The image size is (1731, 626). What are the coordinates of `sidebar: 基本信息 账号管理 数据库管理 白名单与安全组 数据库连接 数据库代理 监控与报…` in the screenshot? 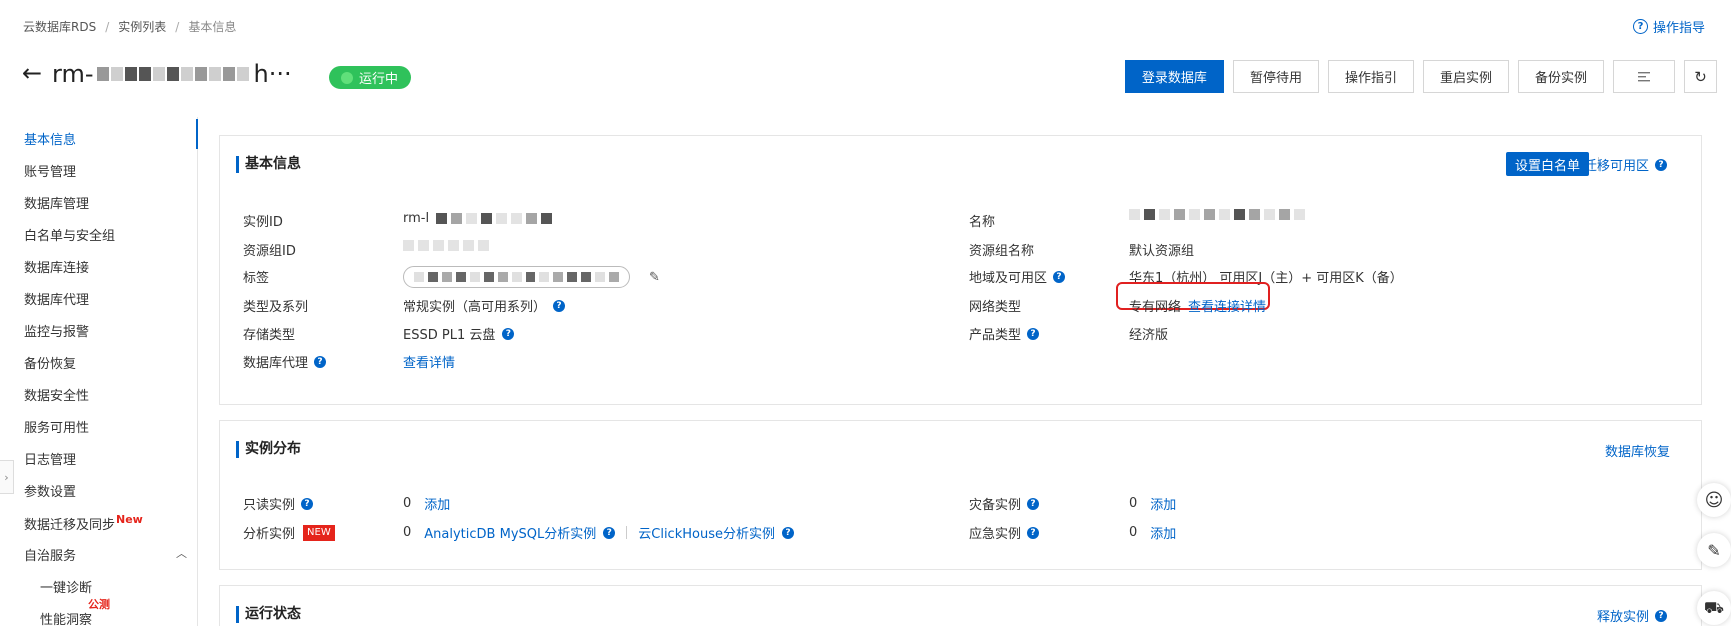 It's located at (99, 371).